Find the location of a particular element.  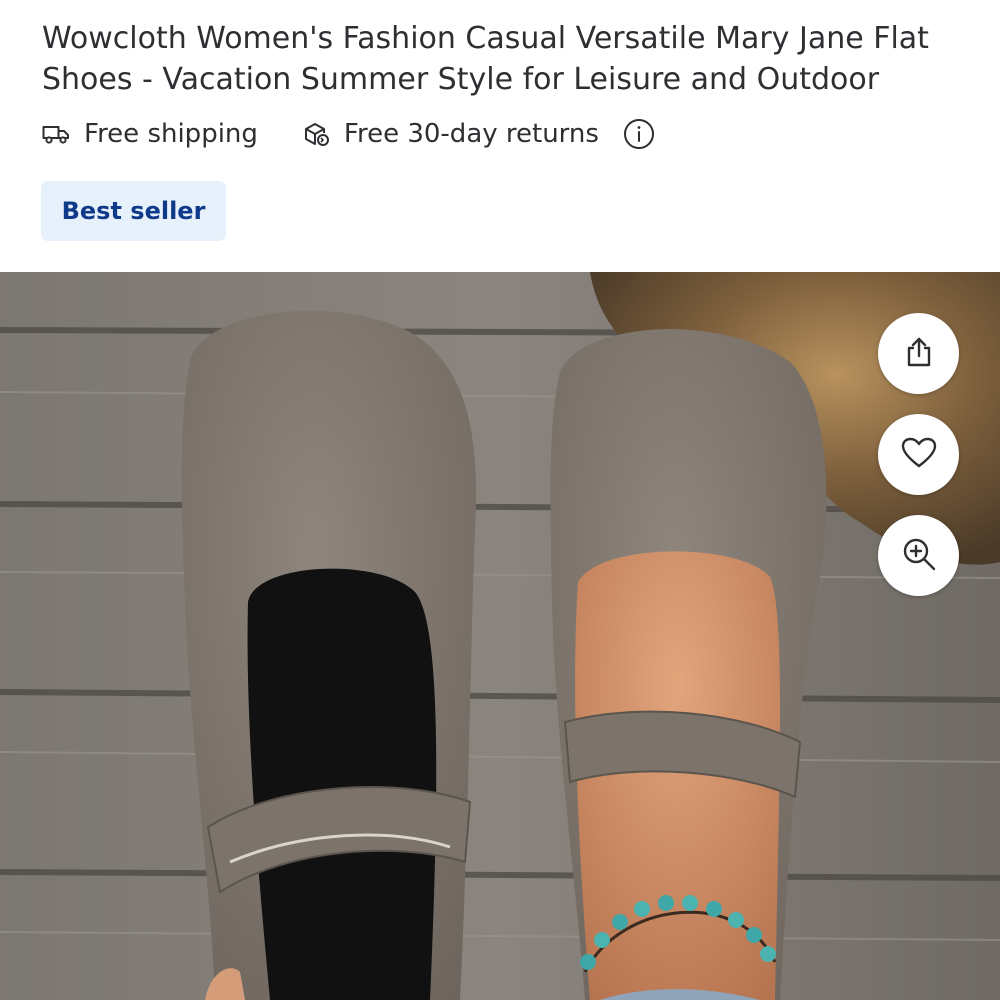

free-shipping-label: Free shipping is located at coordinates (171, 134).